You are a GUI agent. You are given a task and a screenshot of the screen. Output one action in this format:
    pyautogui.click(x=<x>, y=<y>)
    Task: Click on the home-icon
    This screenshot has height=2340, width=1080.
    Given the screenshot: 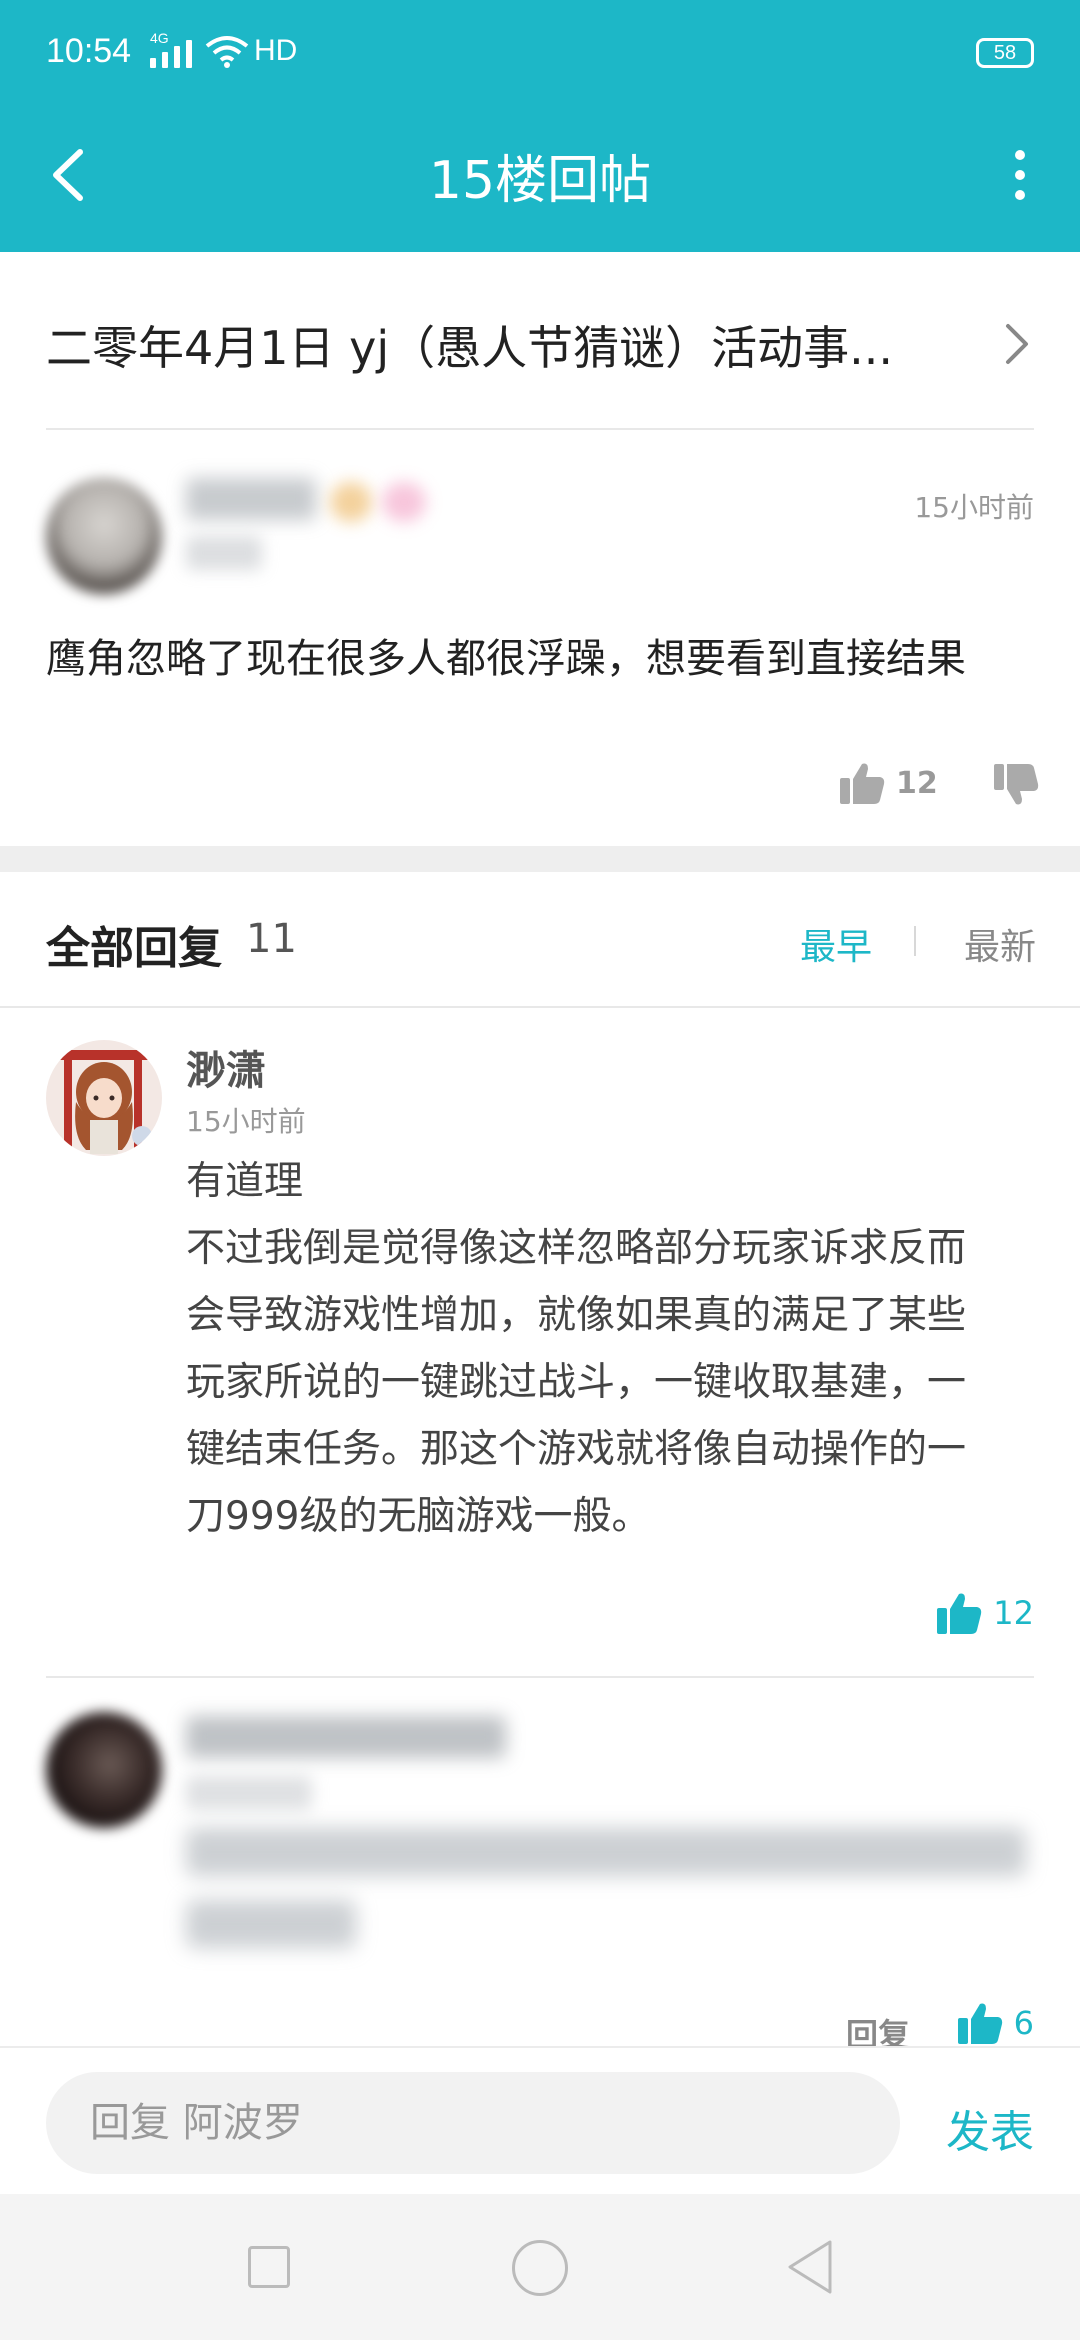 What is the action you would take?
    pyautogui.click(x=540, y=2268)
    